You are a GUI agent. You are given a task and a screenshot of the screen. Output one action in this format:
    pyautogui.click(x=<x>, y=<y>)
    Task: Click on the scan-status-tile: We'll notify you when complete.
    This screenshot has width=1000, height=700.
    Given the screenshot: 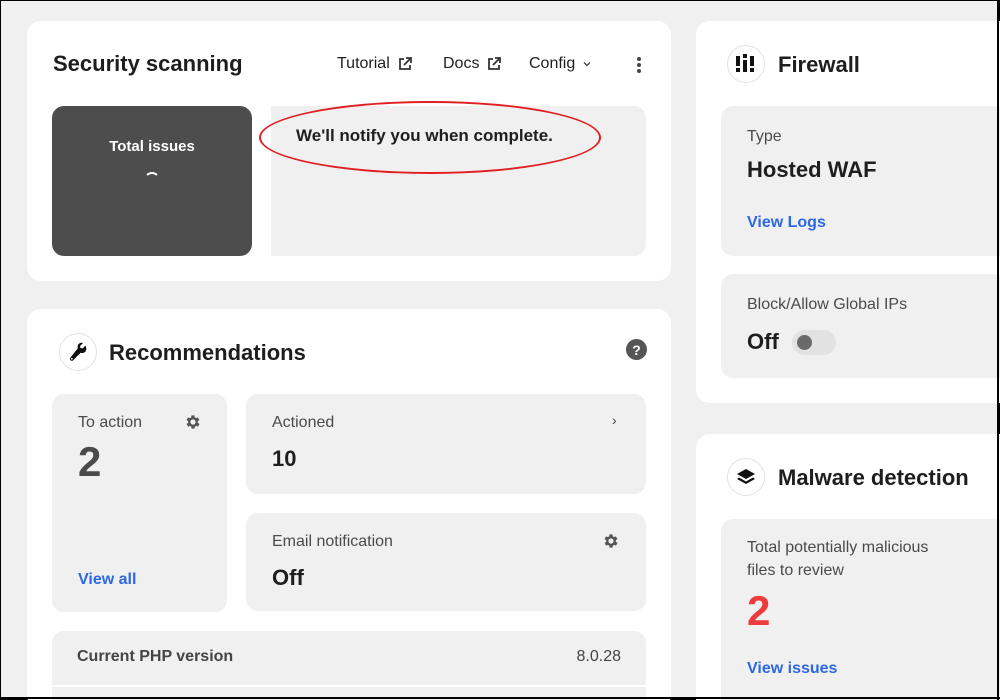 What is the action you would take?
    pyautogui.click(x=458, y=181)
    